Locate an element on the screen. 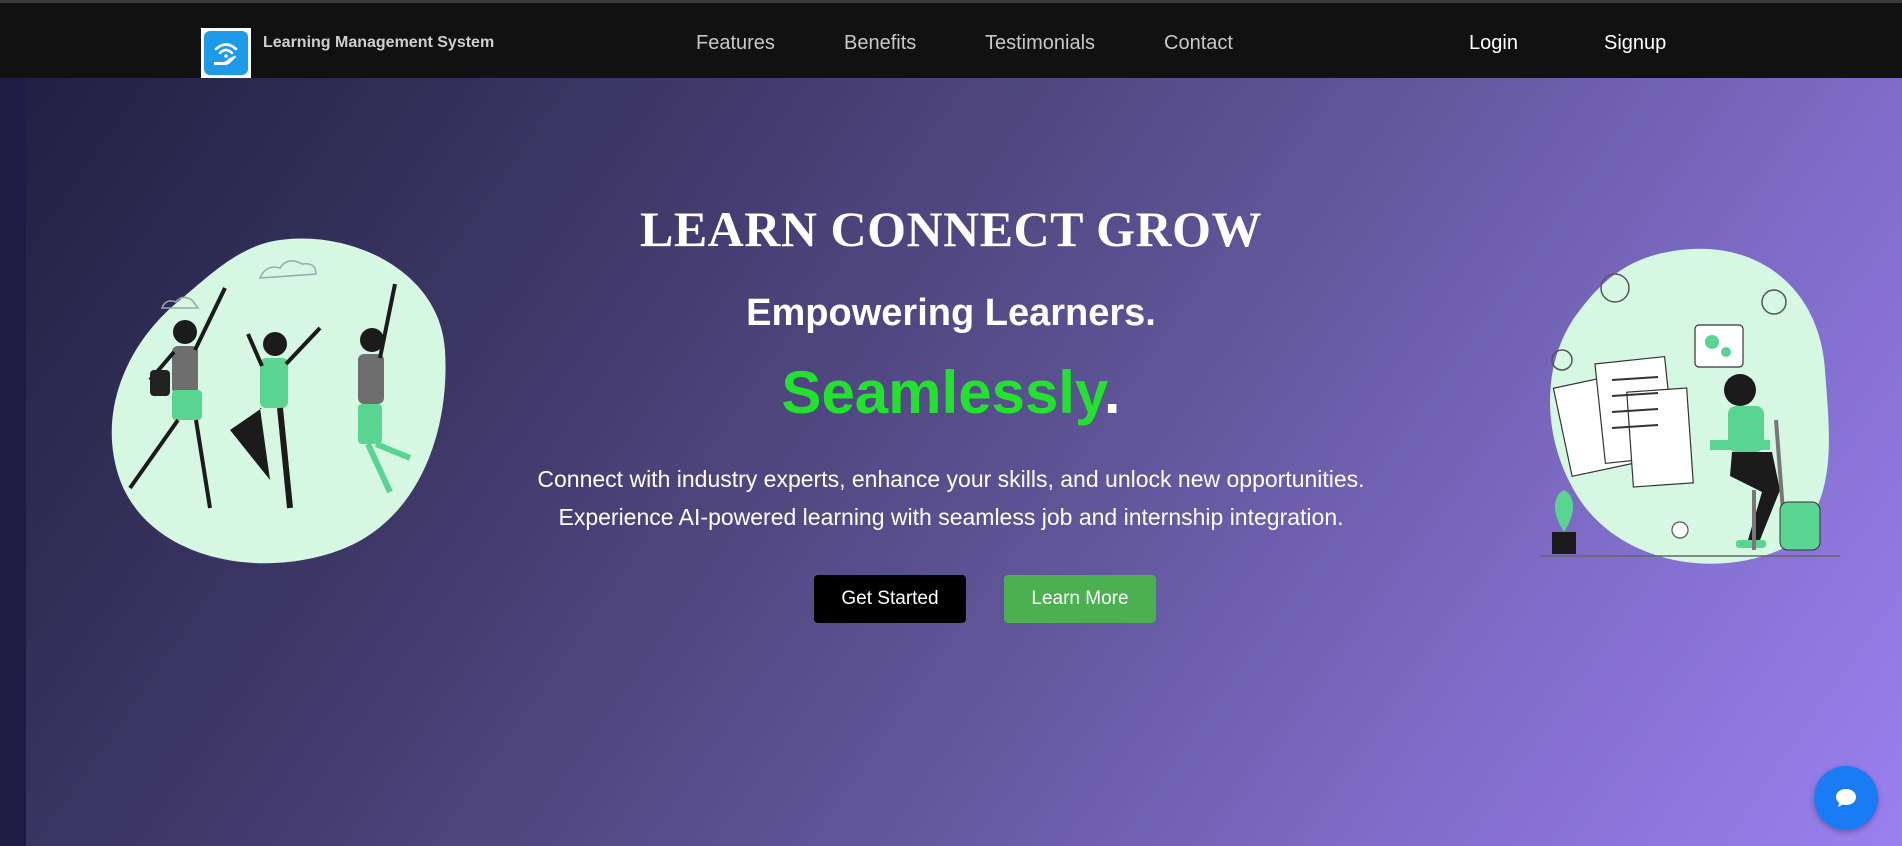 Image resolution: width=1902 pixels, height=846 pixels. hero-accent-period: . is located at coordinates (1112, 392).